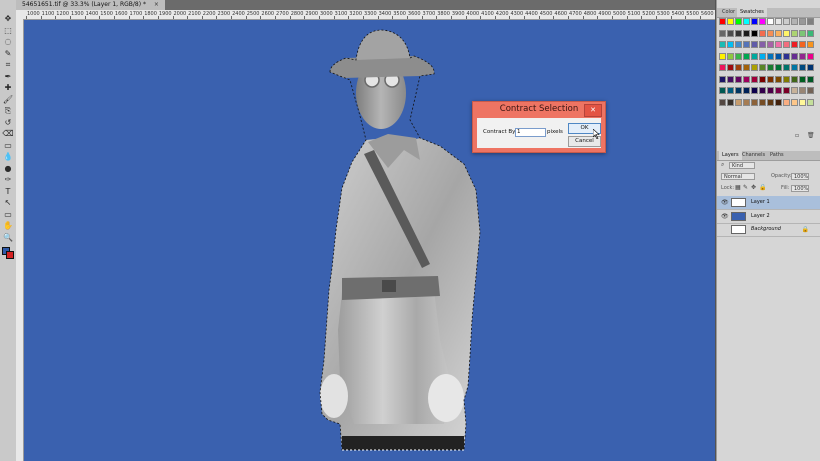 Image resolution: width=820 pixels, height=461 pixels. I want to click on dodge-icon: ●, so click(8, 169).